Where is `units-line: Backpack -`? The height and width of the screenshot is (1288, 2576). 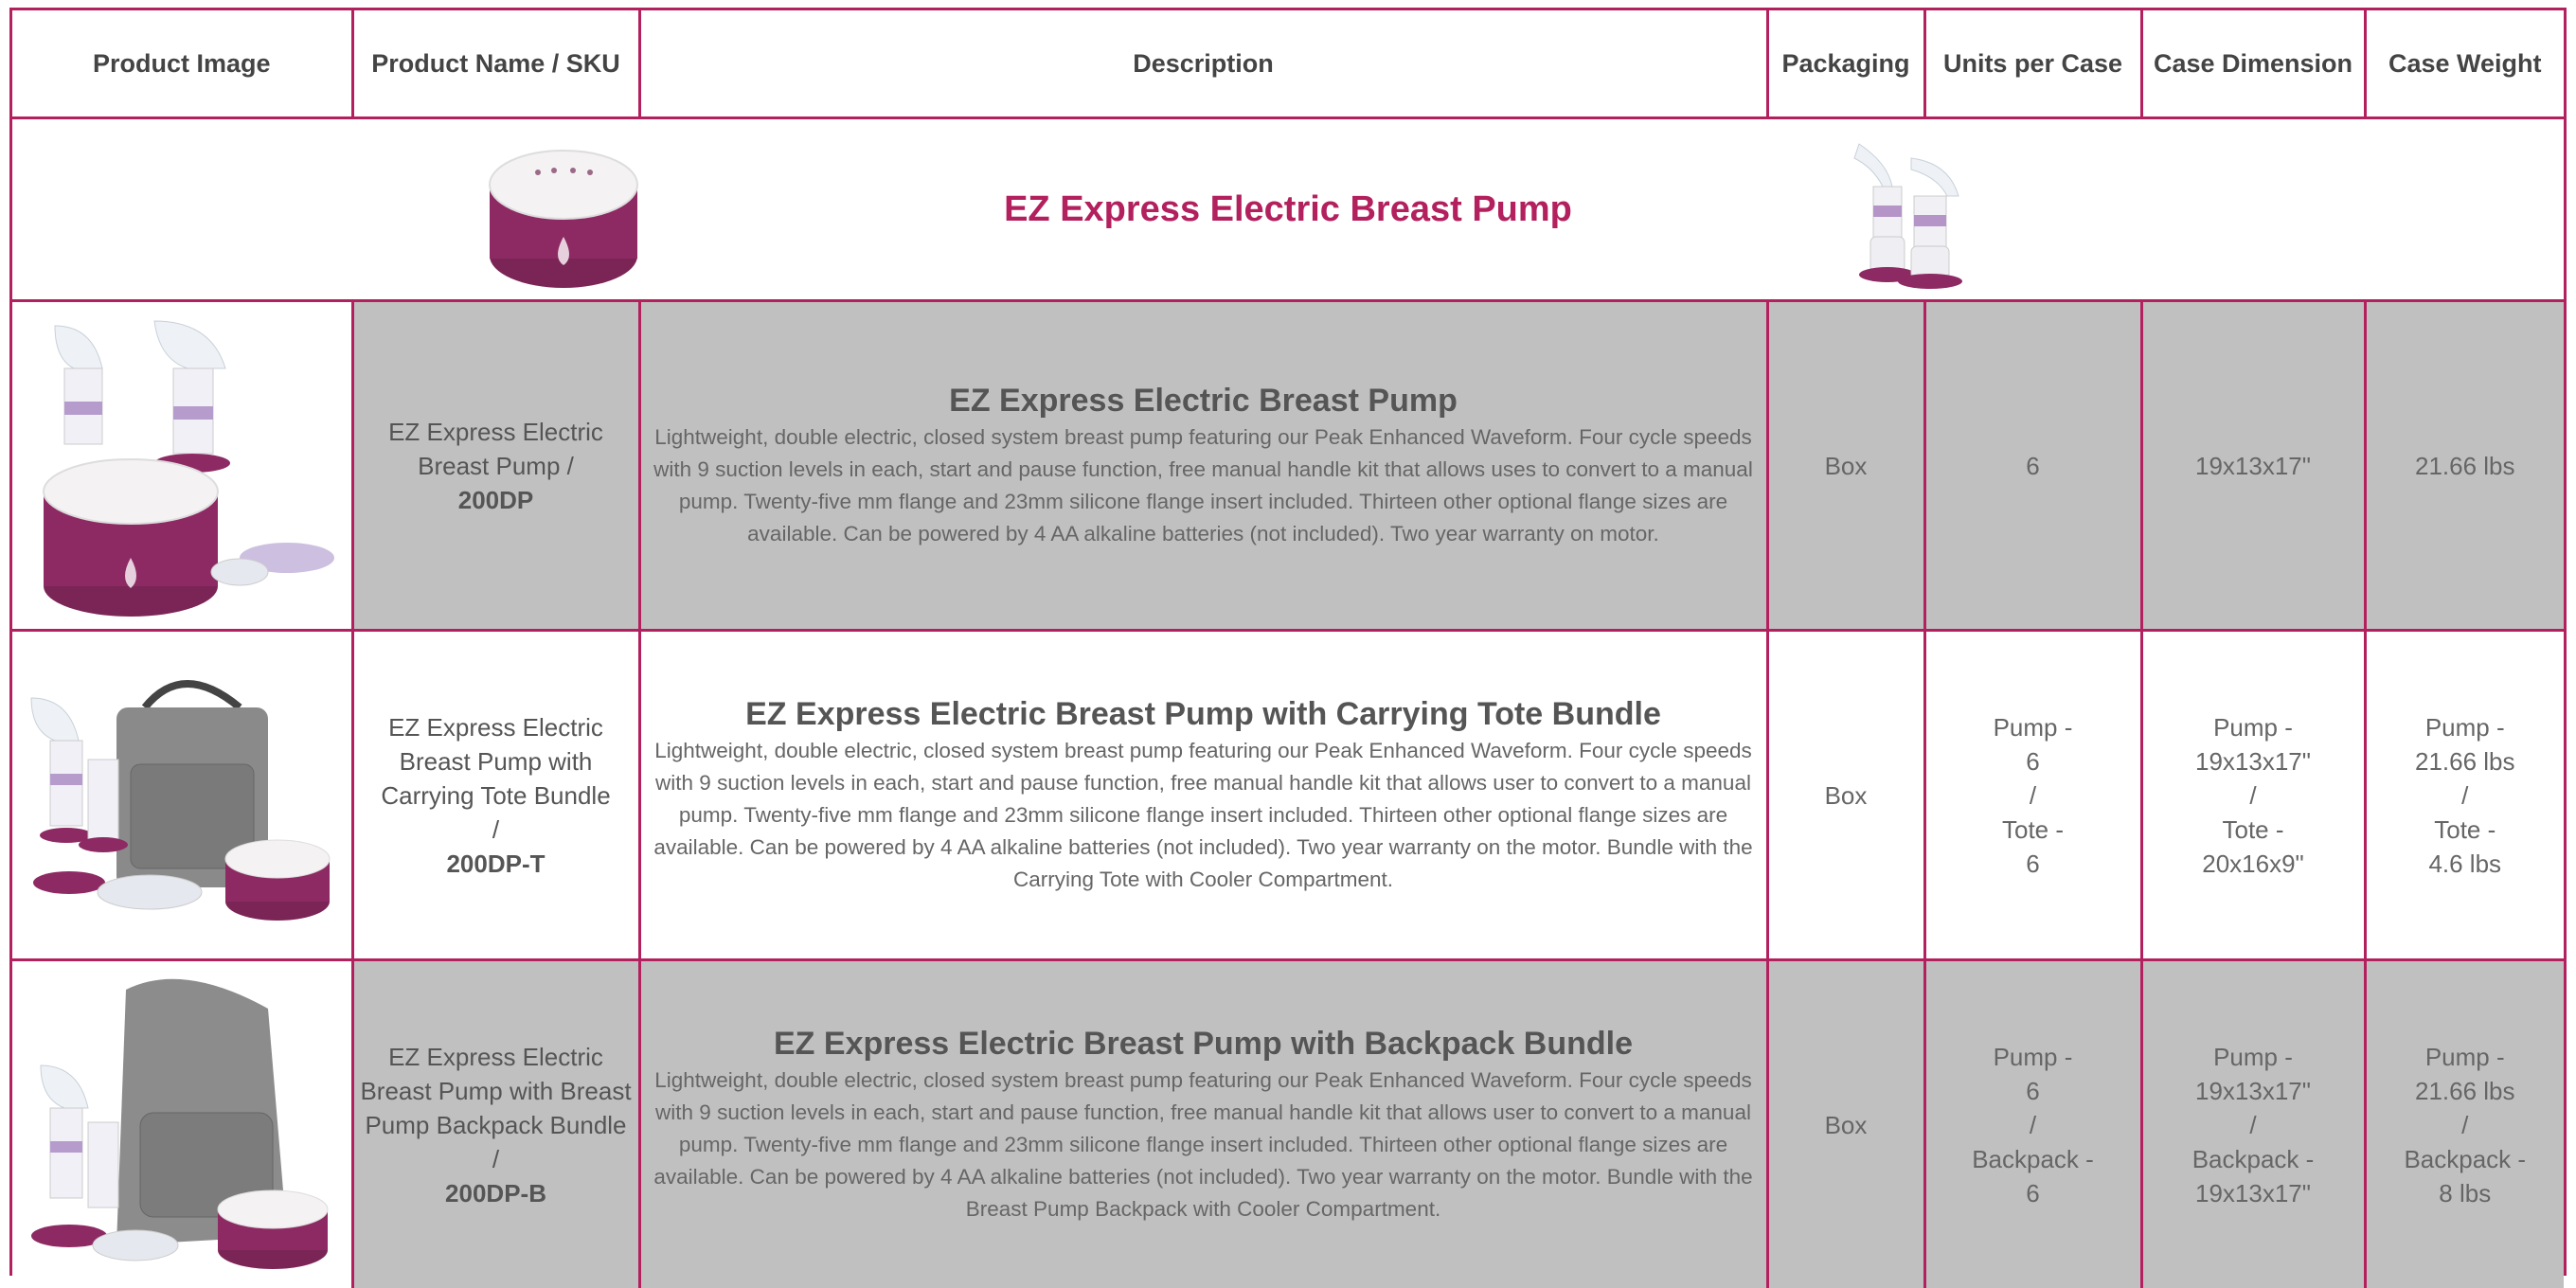 units-line: Backpack - is located at coordinates (2033, 1159).